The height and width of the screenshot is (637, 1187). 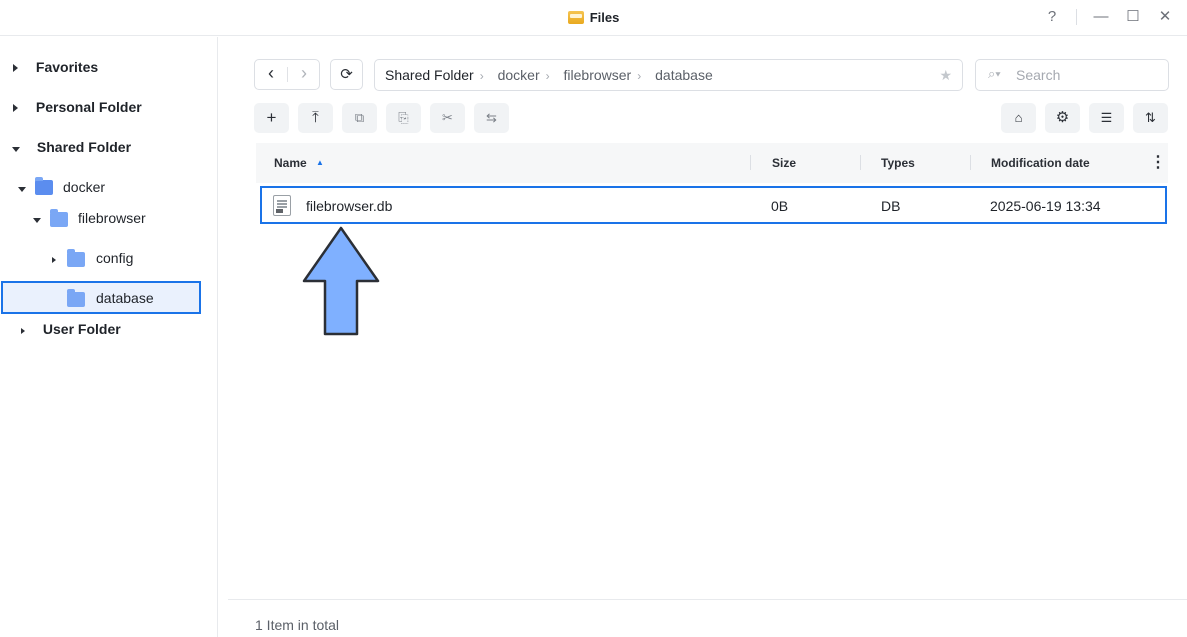 I want to click on column-header-modification-date: Modification date, so click(x=1040, y=163).